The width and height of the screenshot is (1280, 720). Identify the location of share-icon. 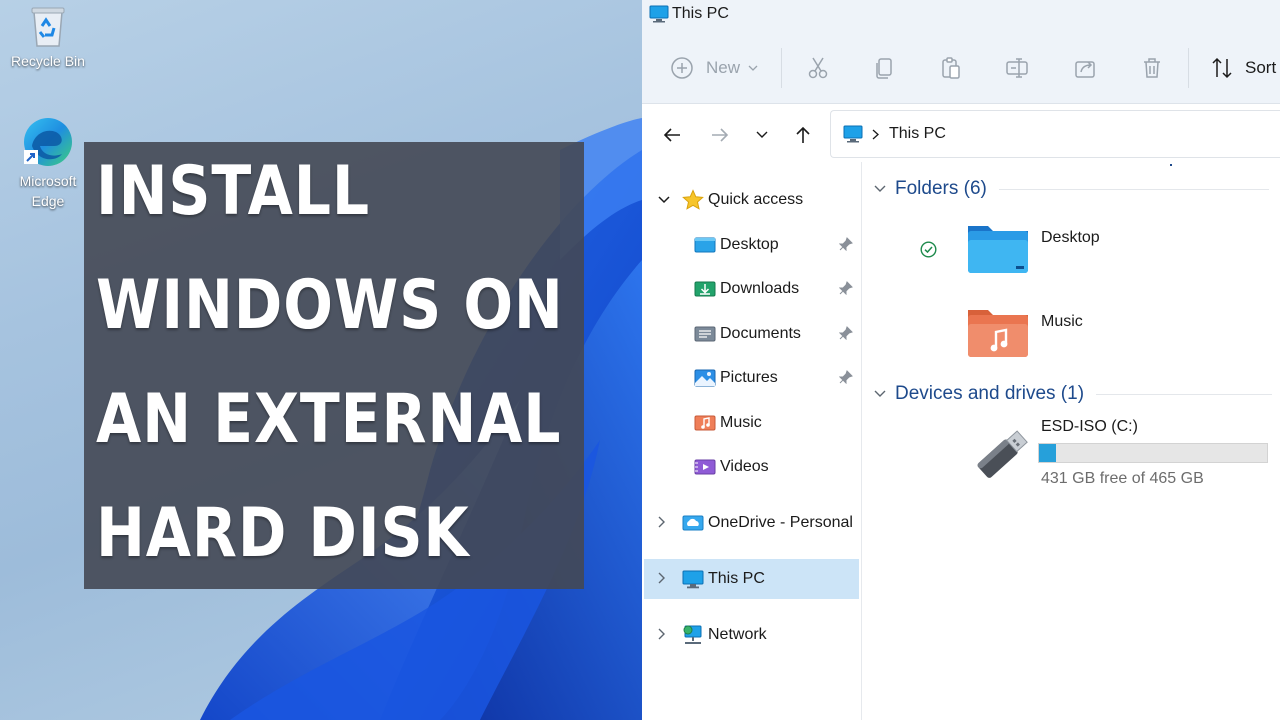
(1085, 69).